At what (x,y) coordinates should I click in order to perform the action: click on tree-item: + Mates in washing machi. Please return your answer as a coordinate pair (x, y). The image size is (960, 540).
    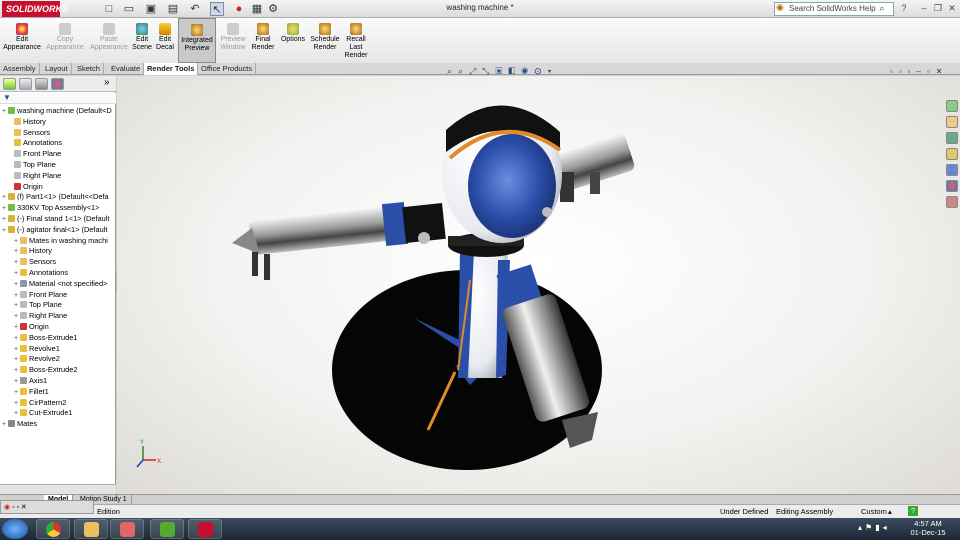
    Looking at the image, I should click on (61, 241).